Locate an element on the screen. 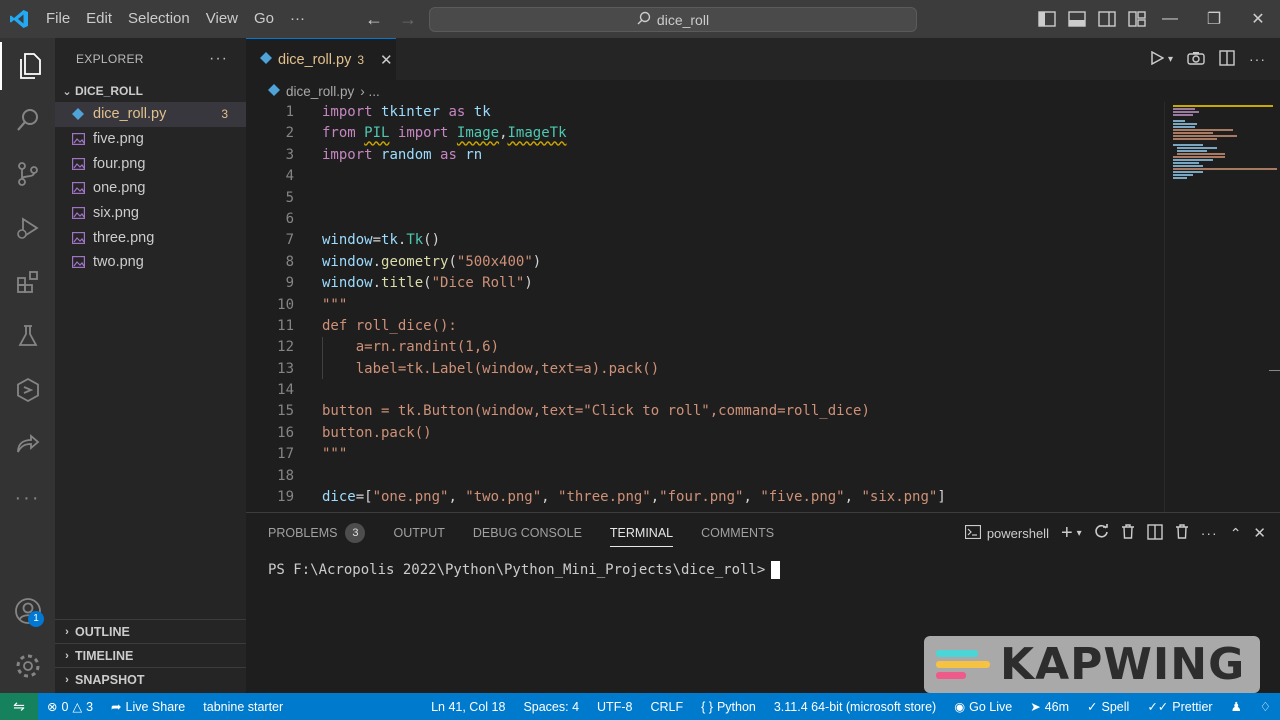 This screenshot has height=720, width=1280. bell-icon: ♢ is located at coordinates (1265, 706).